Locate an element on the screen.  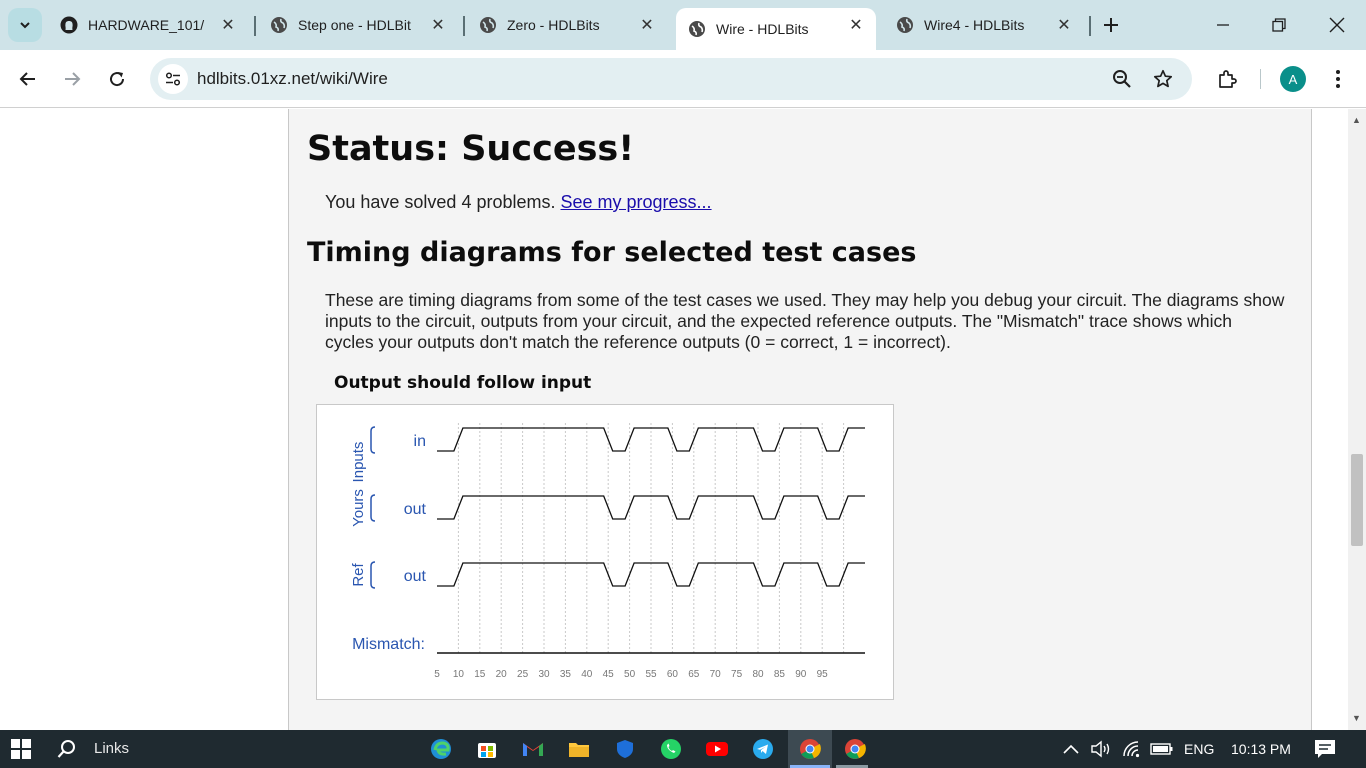
scroll-down-arrow-icon: ▼ is located at coordinates (1356, 718).